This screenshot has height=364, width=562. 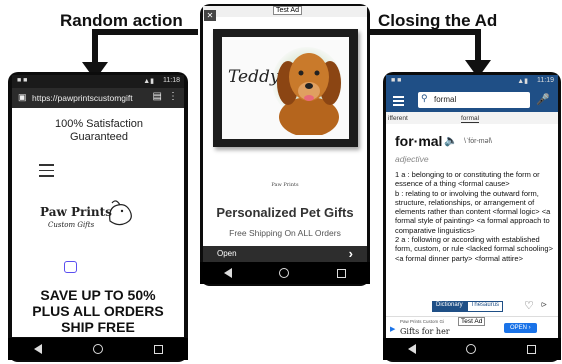 I want to click on dog-logo-icon, so click(x=120, y=213).